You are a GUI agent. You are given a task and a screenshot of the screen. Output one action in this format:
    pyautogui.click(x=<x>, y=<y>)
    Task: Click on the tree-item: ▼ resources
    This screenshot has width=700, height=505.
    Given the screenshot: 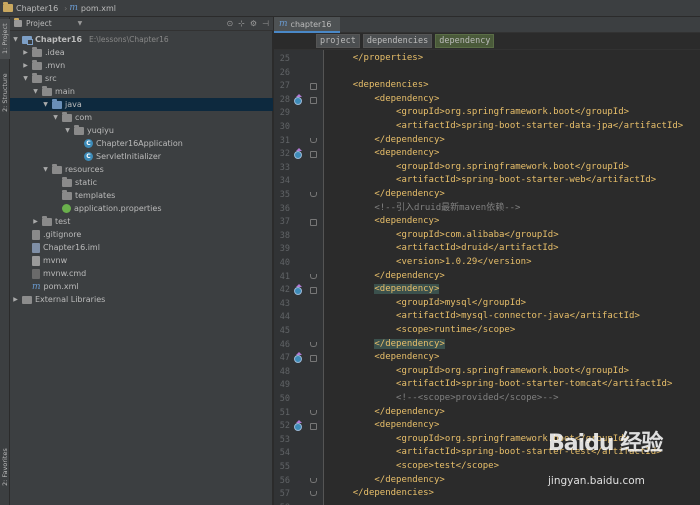 What is the action you would take?
    pyautogui.click(x=73, y=169)
    